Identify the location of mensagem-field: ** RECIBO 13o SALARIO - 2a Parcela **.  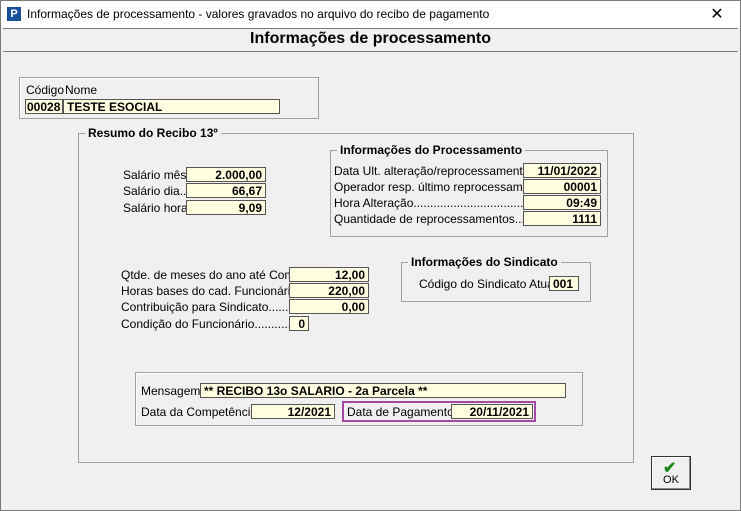
(383, 390).